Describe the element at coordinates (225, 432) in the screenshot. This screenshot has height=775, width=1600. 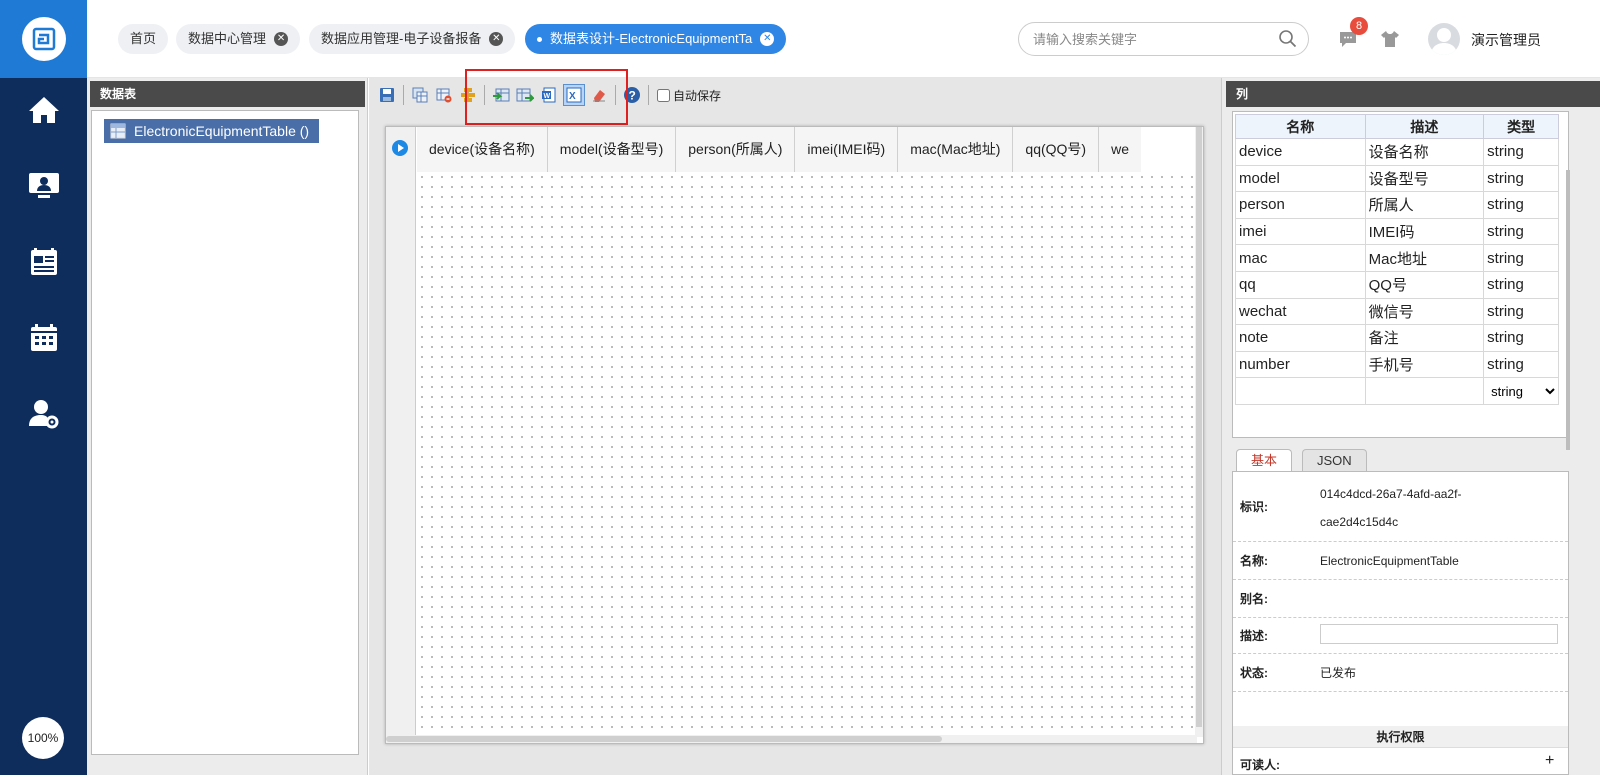
I see `table-tree: ElectronicEquipmentTable ()` at that location.